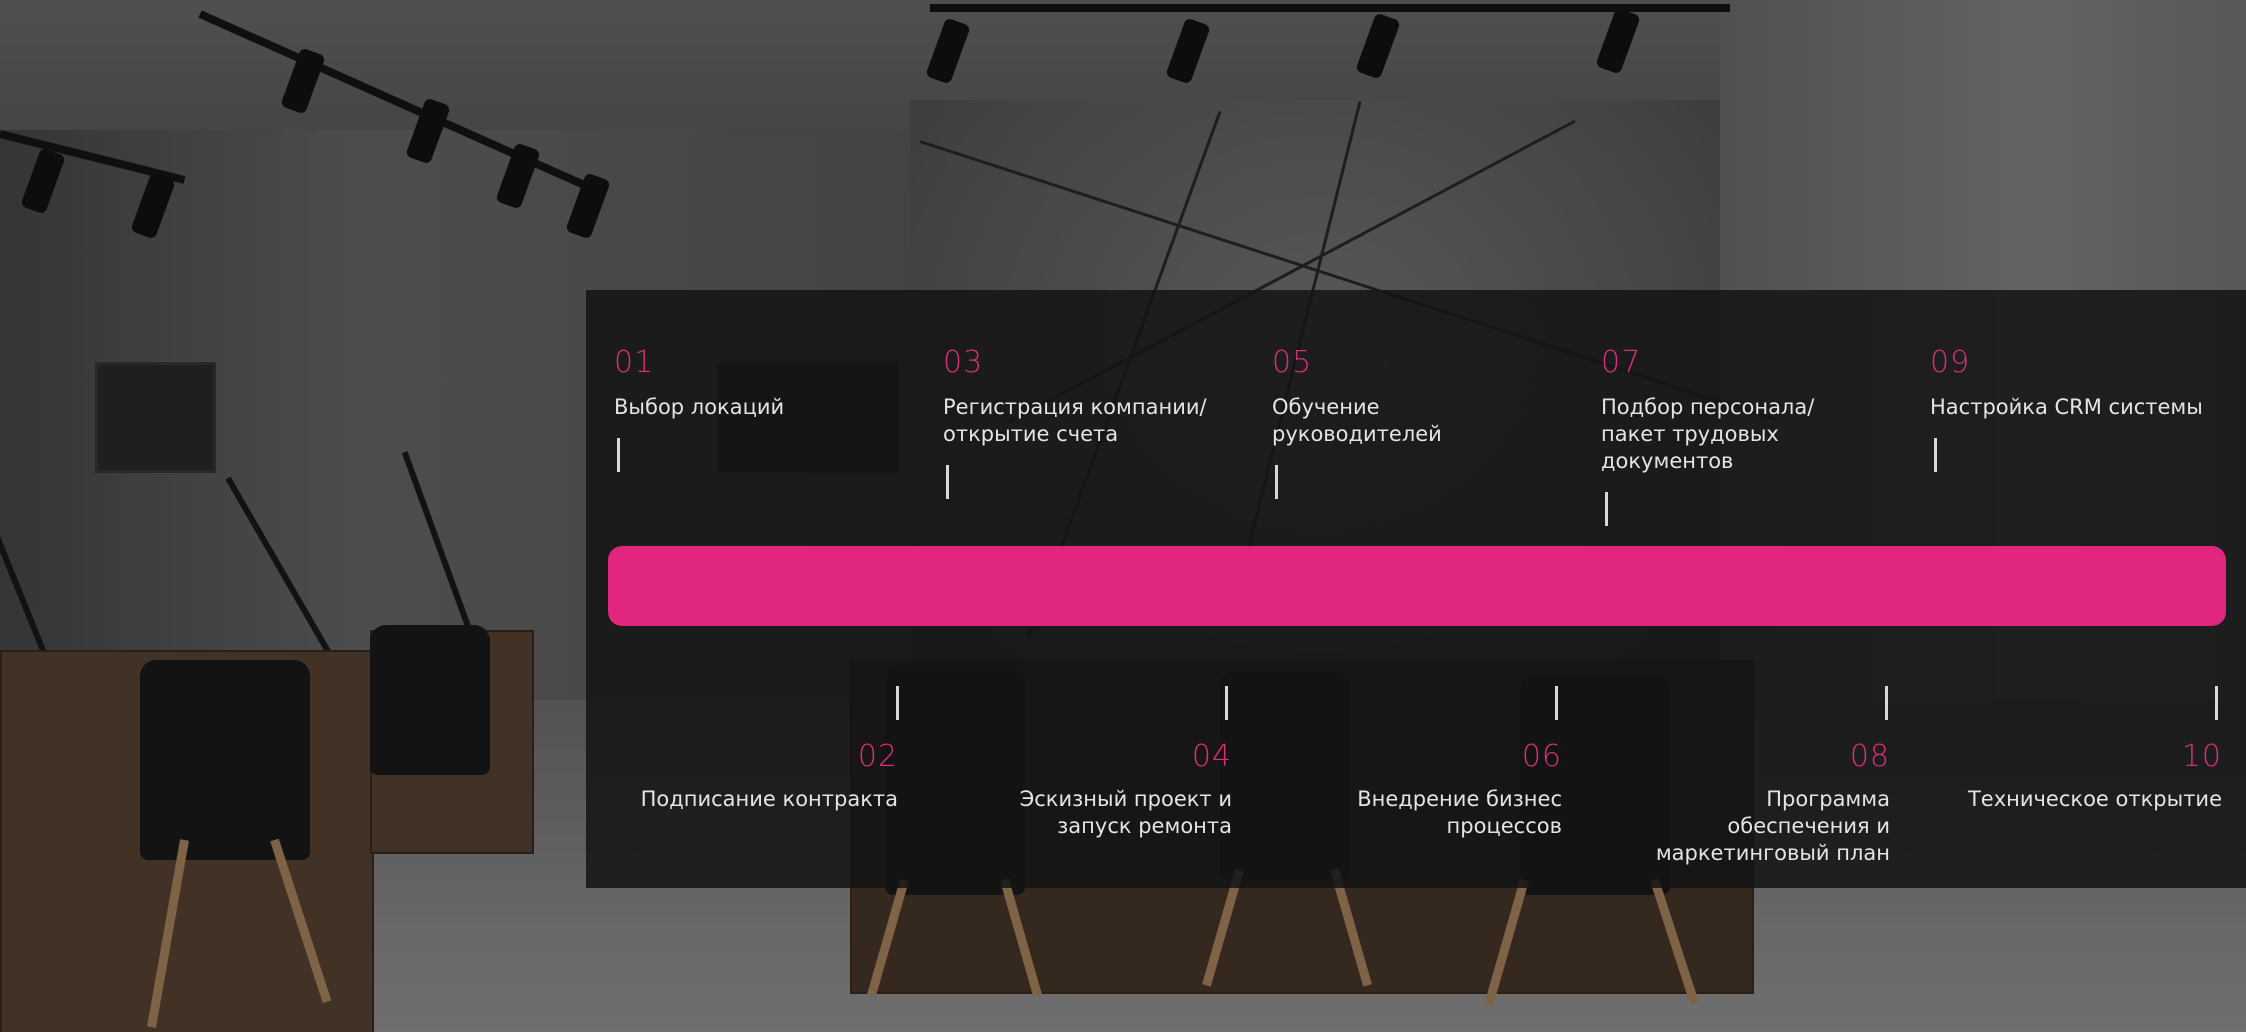 The image size is (2246, 1032). I want to click on step-05: 05 Обучение руководителей, so click(1432, 397).